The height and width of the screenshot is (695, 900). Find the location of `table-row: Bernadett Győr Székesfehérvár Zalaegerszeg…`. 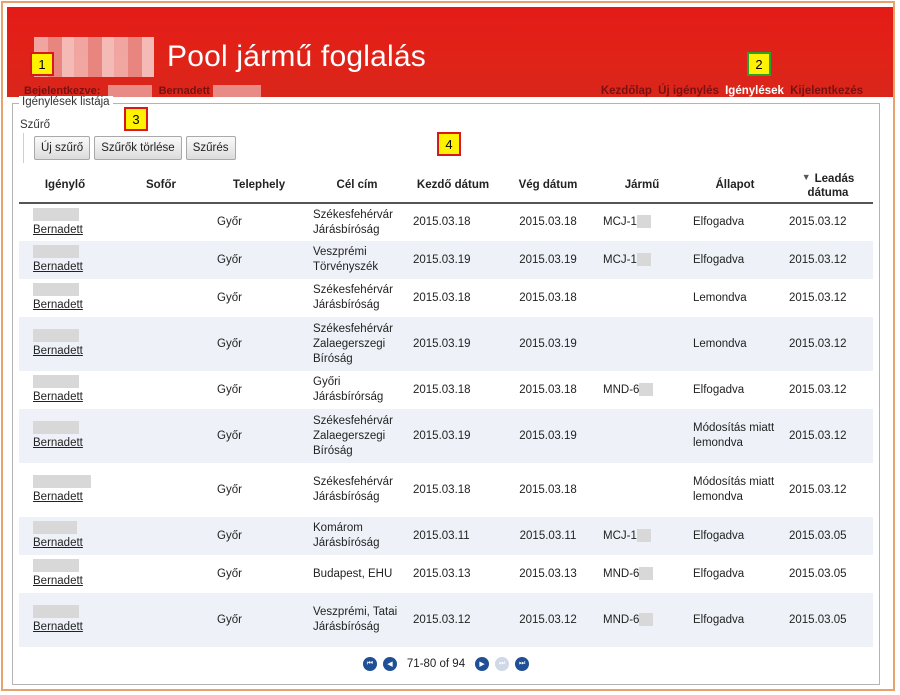

table-row: Bernadett Győr Székesfehérvár Zalaegerszeg… is located at coordinates (446, 344).